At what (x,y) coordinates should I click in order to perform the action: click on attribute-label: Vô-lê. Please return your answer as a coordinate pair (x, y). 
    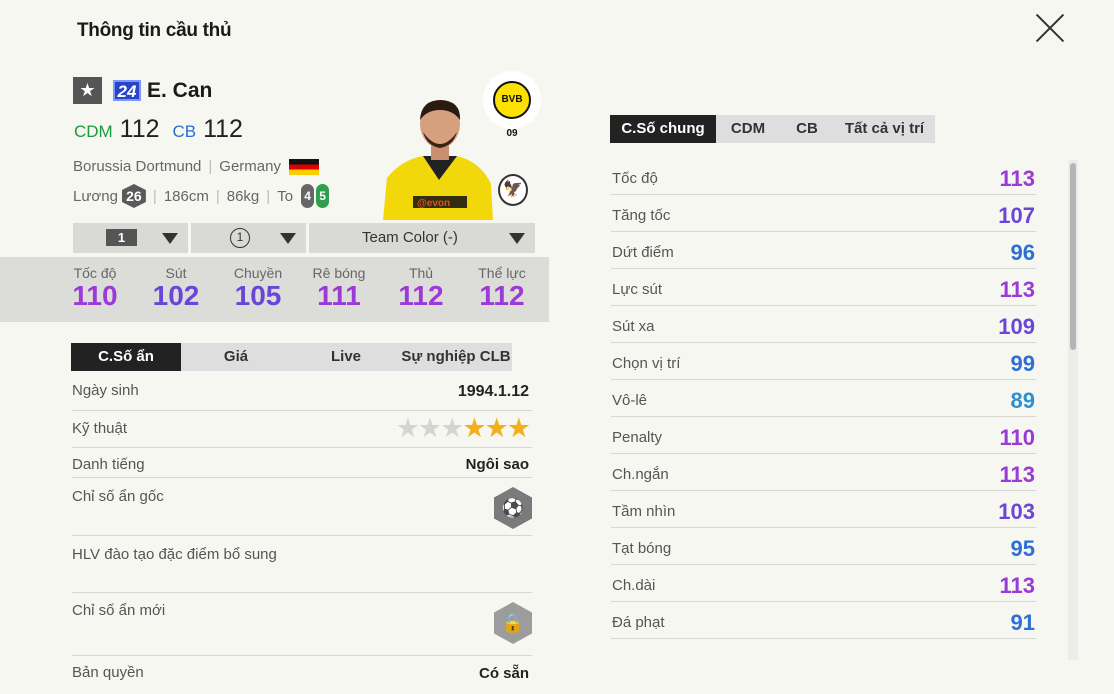
    Looking at the image, I should click on (630, 400).